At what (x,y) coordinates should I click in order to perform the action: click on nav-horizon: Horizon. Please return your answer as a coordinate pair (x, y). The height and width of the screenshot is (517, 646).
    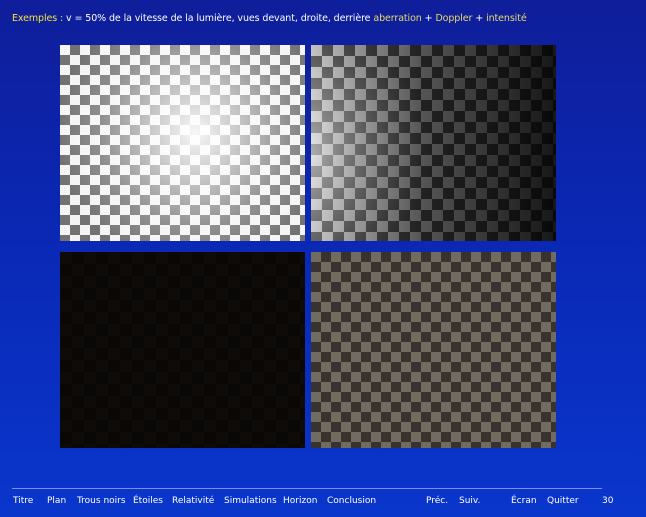
    Looking at the image, I should click on (300, 501).